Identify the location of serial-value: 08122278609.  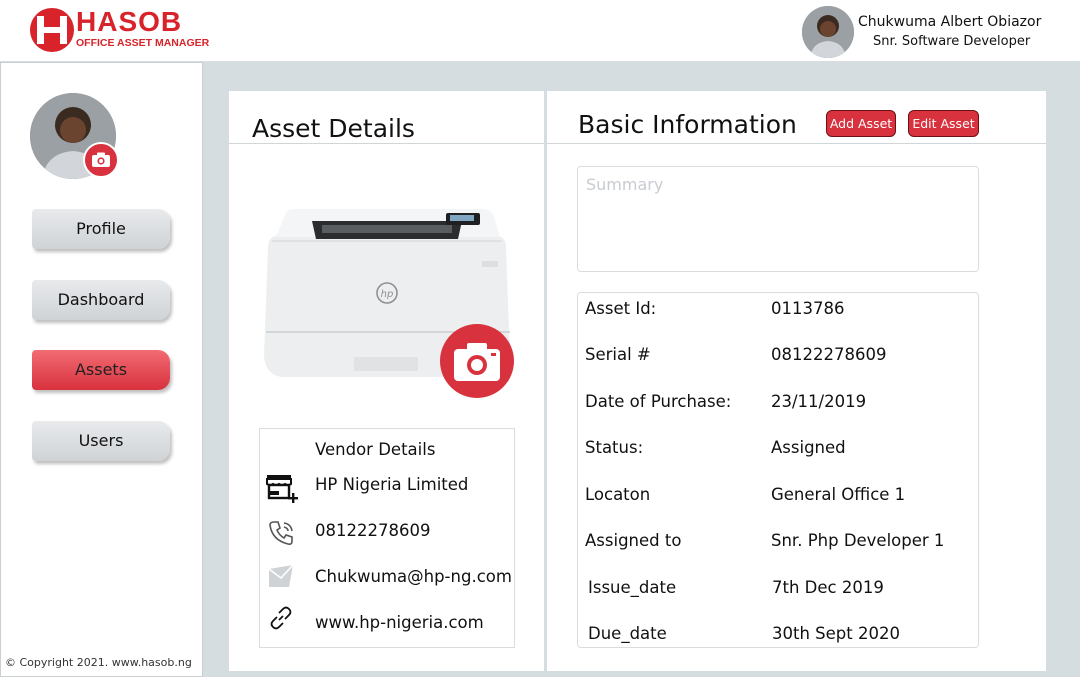
(829, 354).